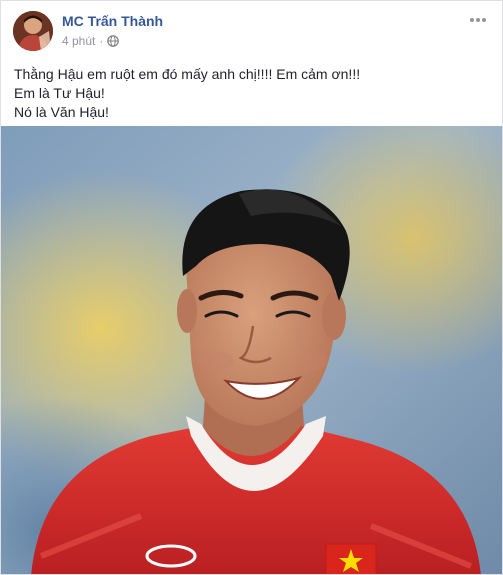  What do you see at coordinates (33, 31) in the screenshot?
I see `author-avatar` at bounding box center [33, 31].